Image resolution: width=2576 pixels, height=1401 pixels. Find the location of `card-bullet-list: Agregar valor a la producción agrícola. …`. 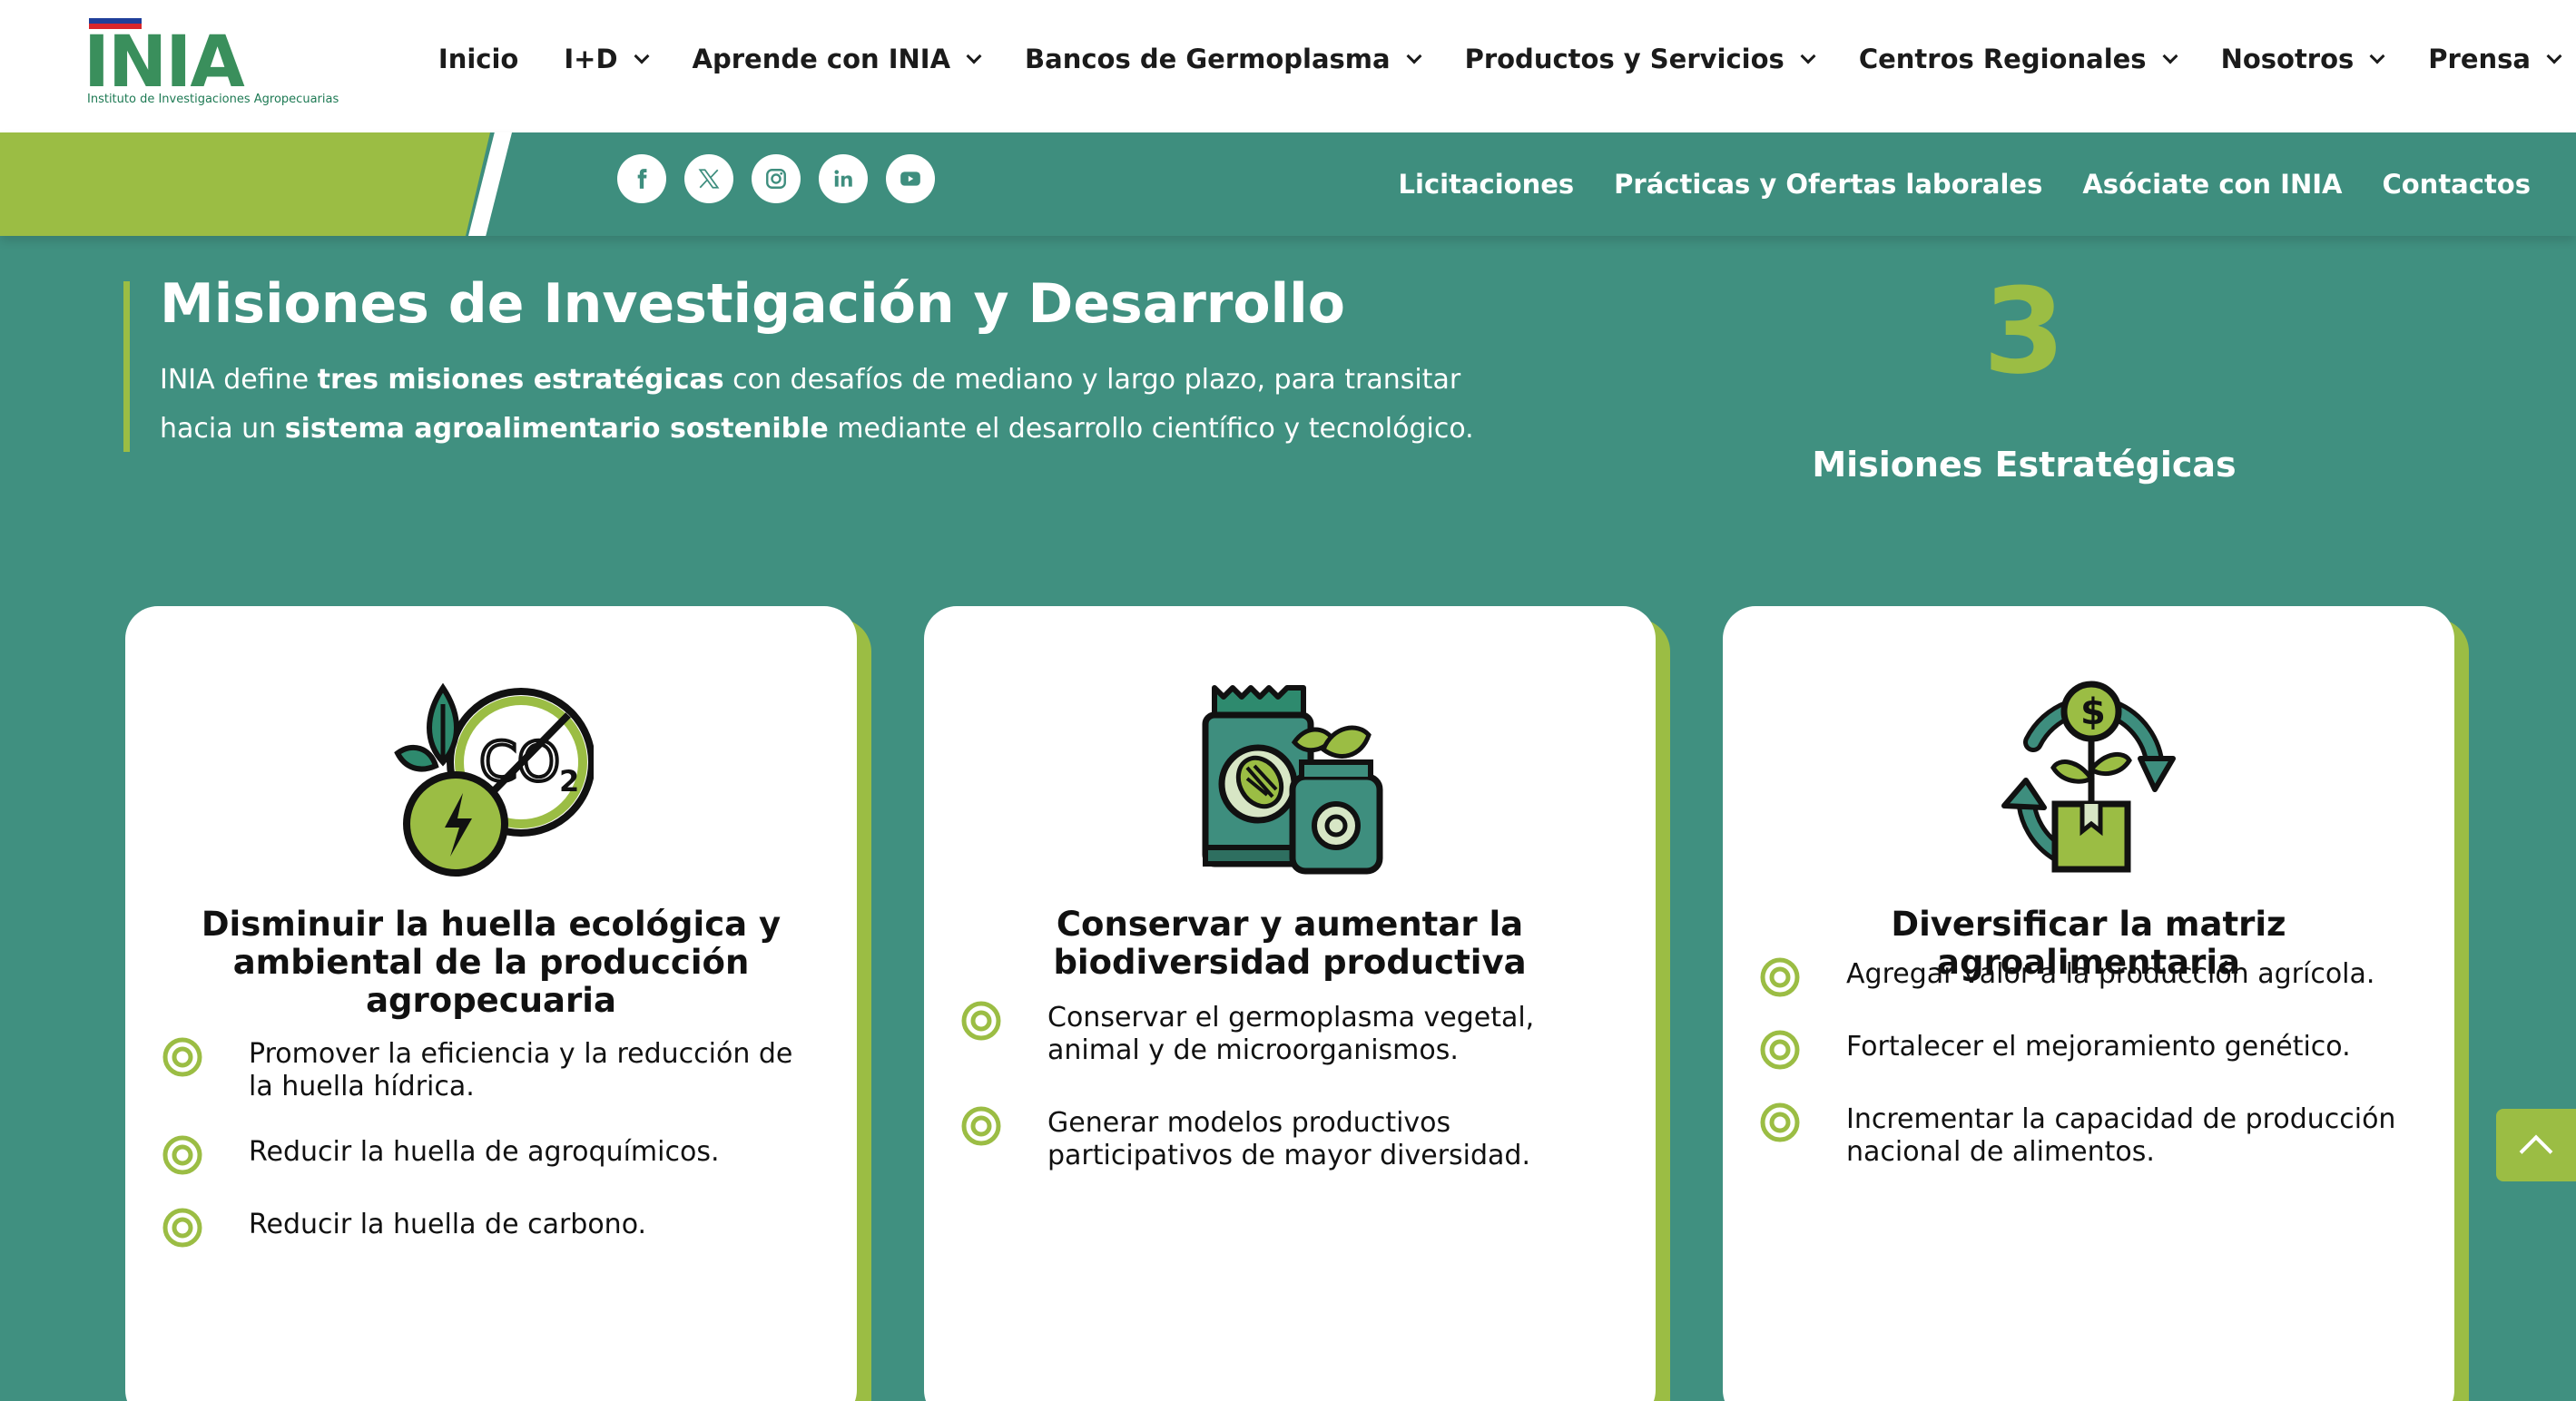

card-bullet-list: Agregar valor a la producción agrícola. … is located at coordinates (2090, 1079).